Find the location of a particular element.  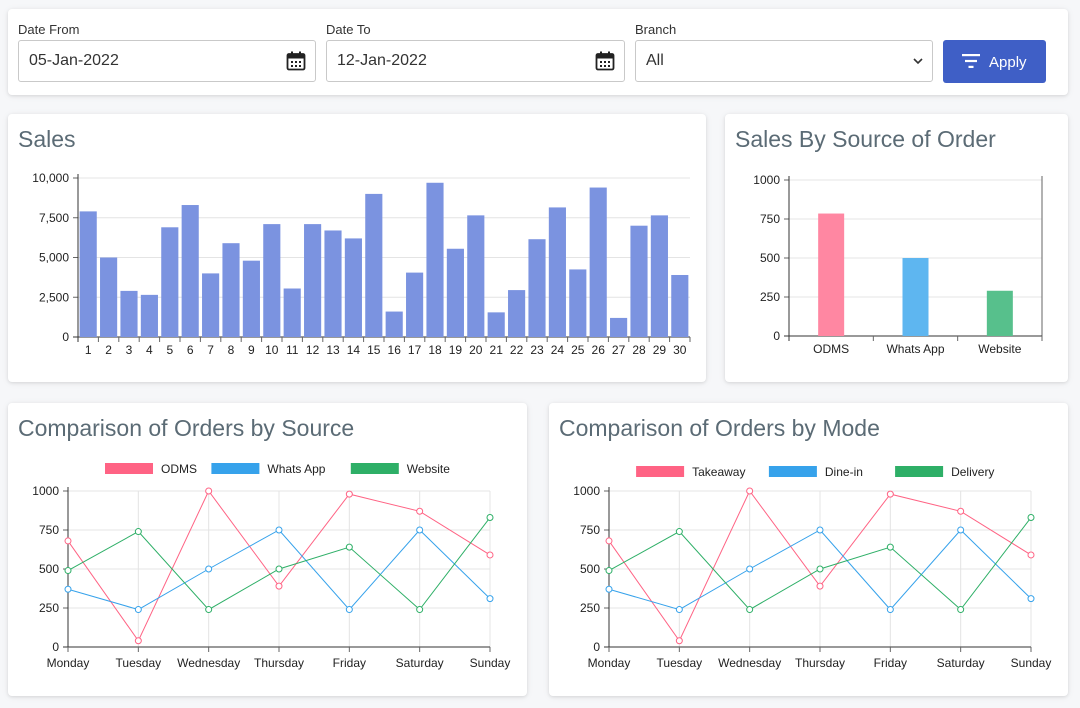

legend-label: Whats App is located at coordinates (296, 469).